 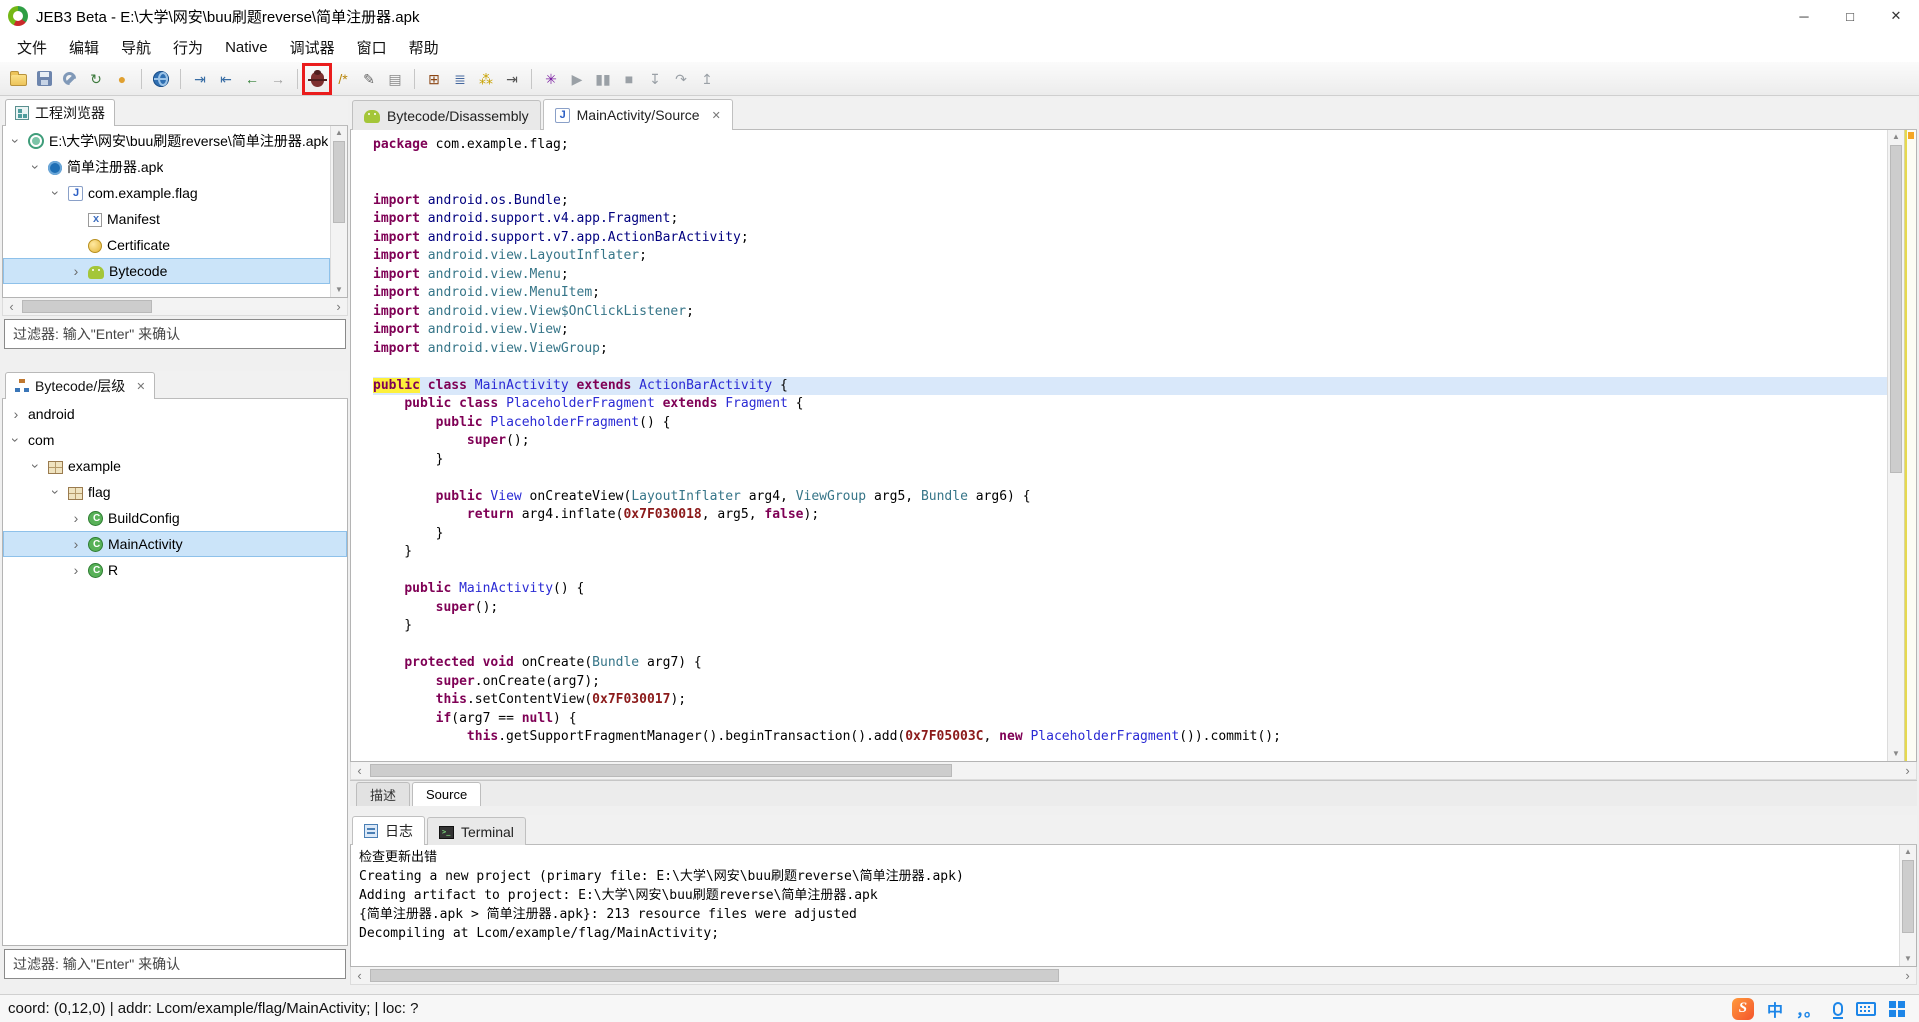 What do you see at coordinates (175, 544) in the screenshot?
I see `hierarchy-item-MainActivity: › MainActivity` at bounding box center [175, 544].